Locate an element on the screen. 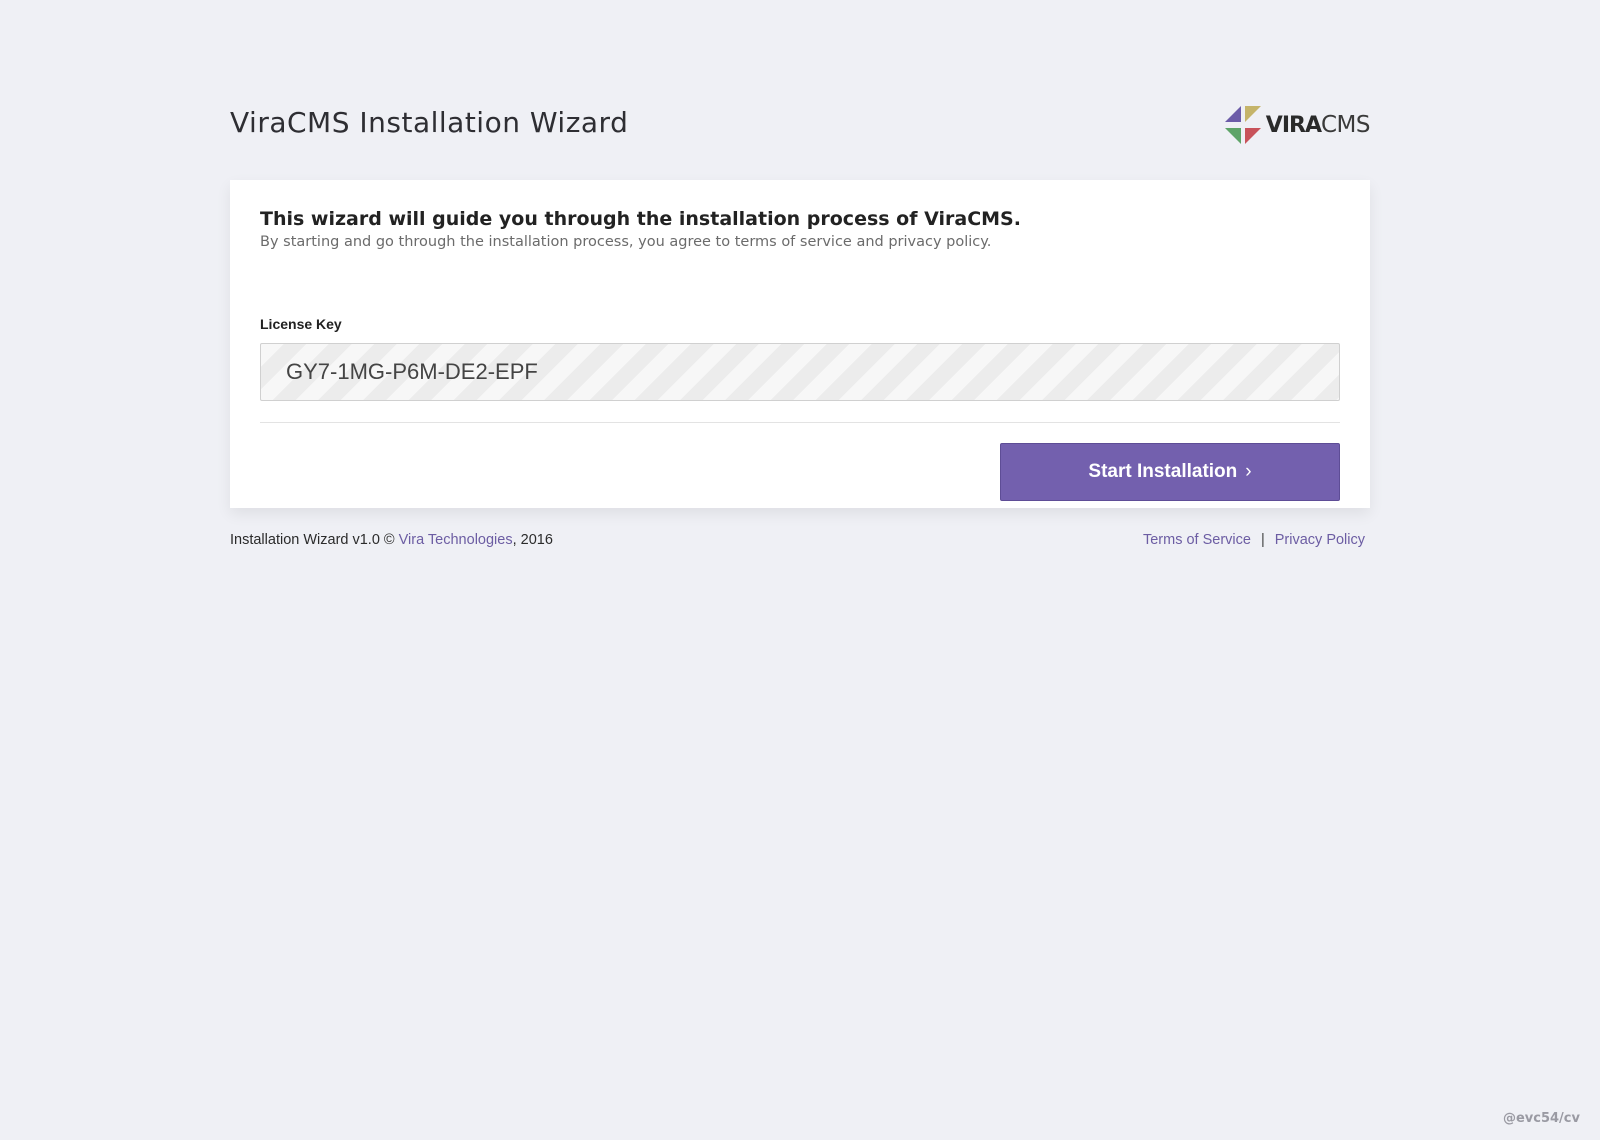 The width and height of the screenshot is (1600, 1140). logo-wordmark: VIRACMS is located at coordinates (1318, 125).